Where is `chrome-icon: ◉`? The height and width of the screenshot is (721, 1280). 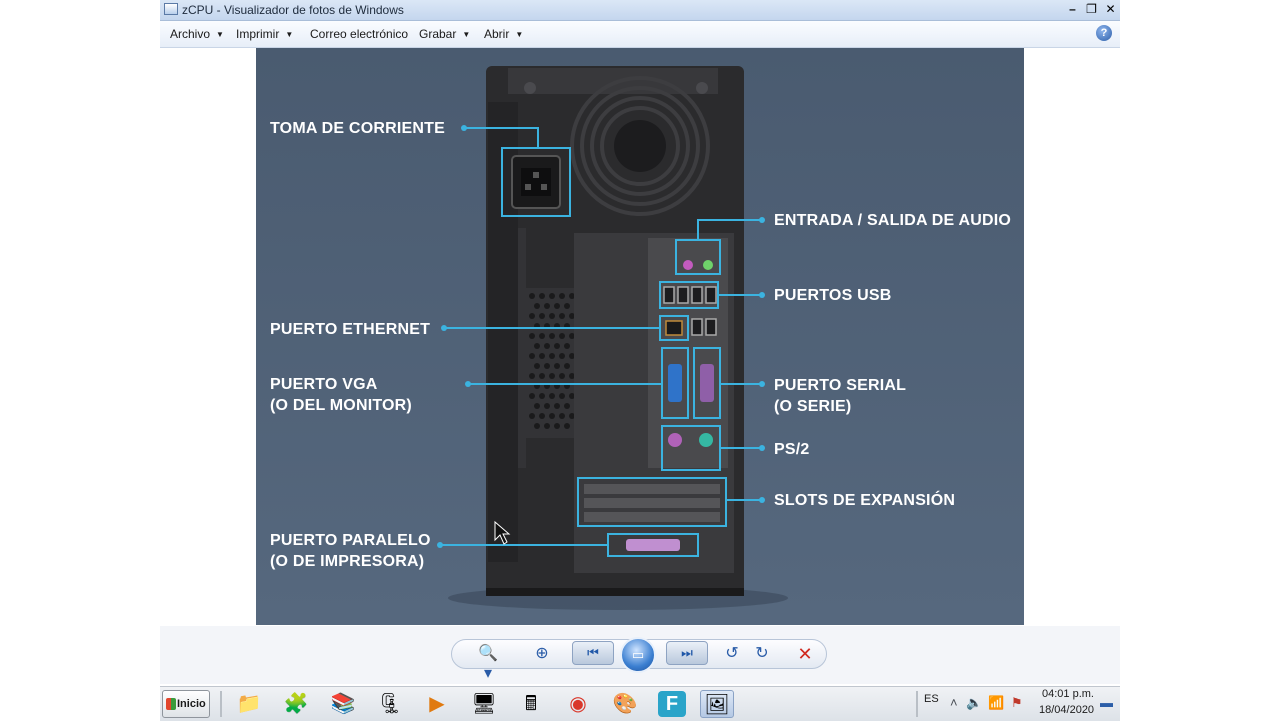 chrome-icon: ◉ is located at coordinates (578, 704).